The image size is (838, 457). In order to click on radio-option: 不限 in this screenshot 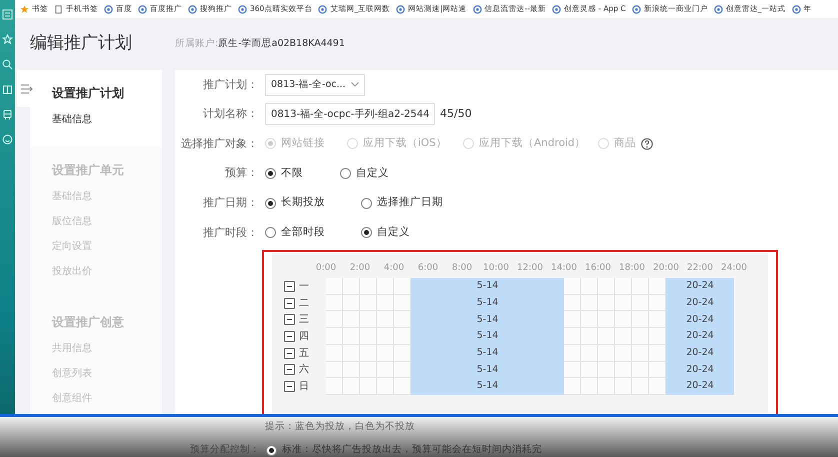, I will do `click(302, 174)`.